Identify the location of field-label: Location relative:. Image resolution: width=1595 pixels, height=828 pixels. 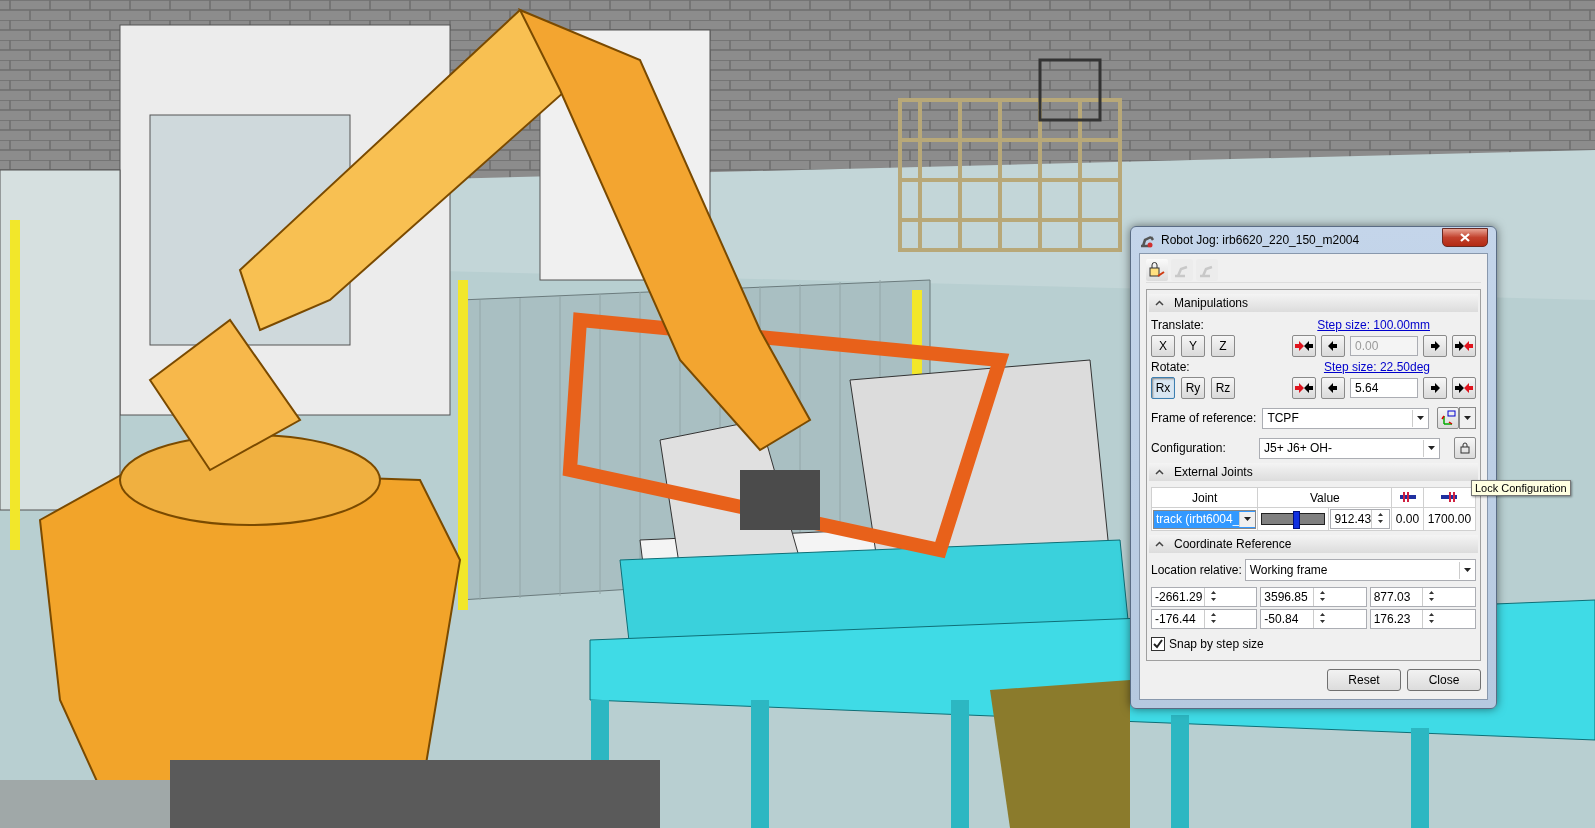
(1196, 570).